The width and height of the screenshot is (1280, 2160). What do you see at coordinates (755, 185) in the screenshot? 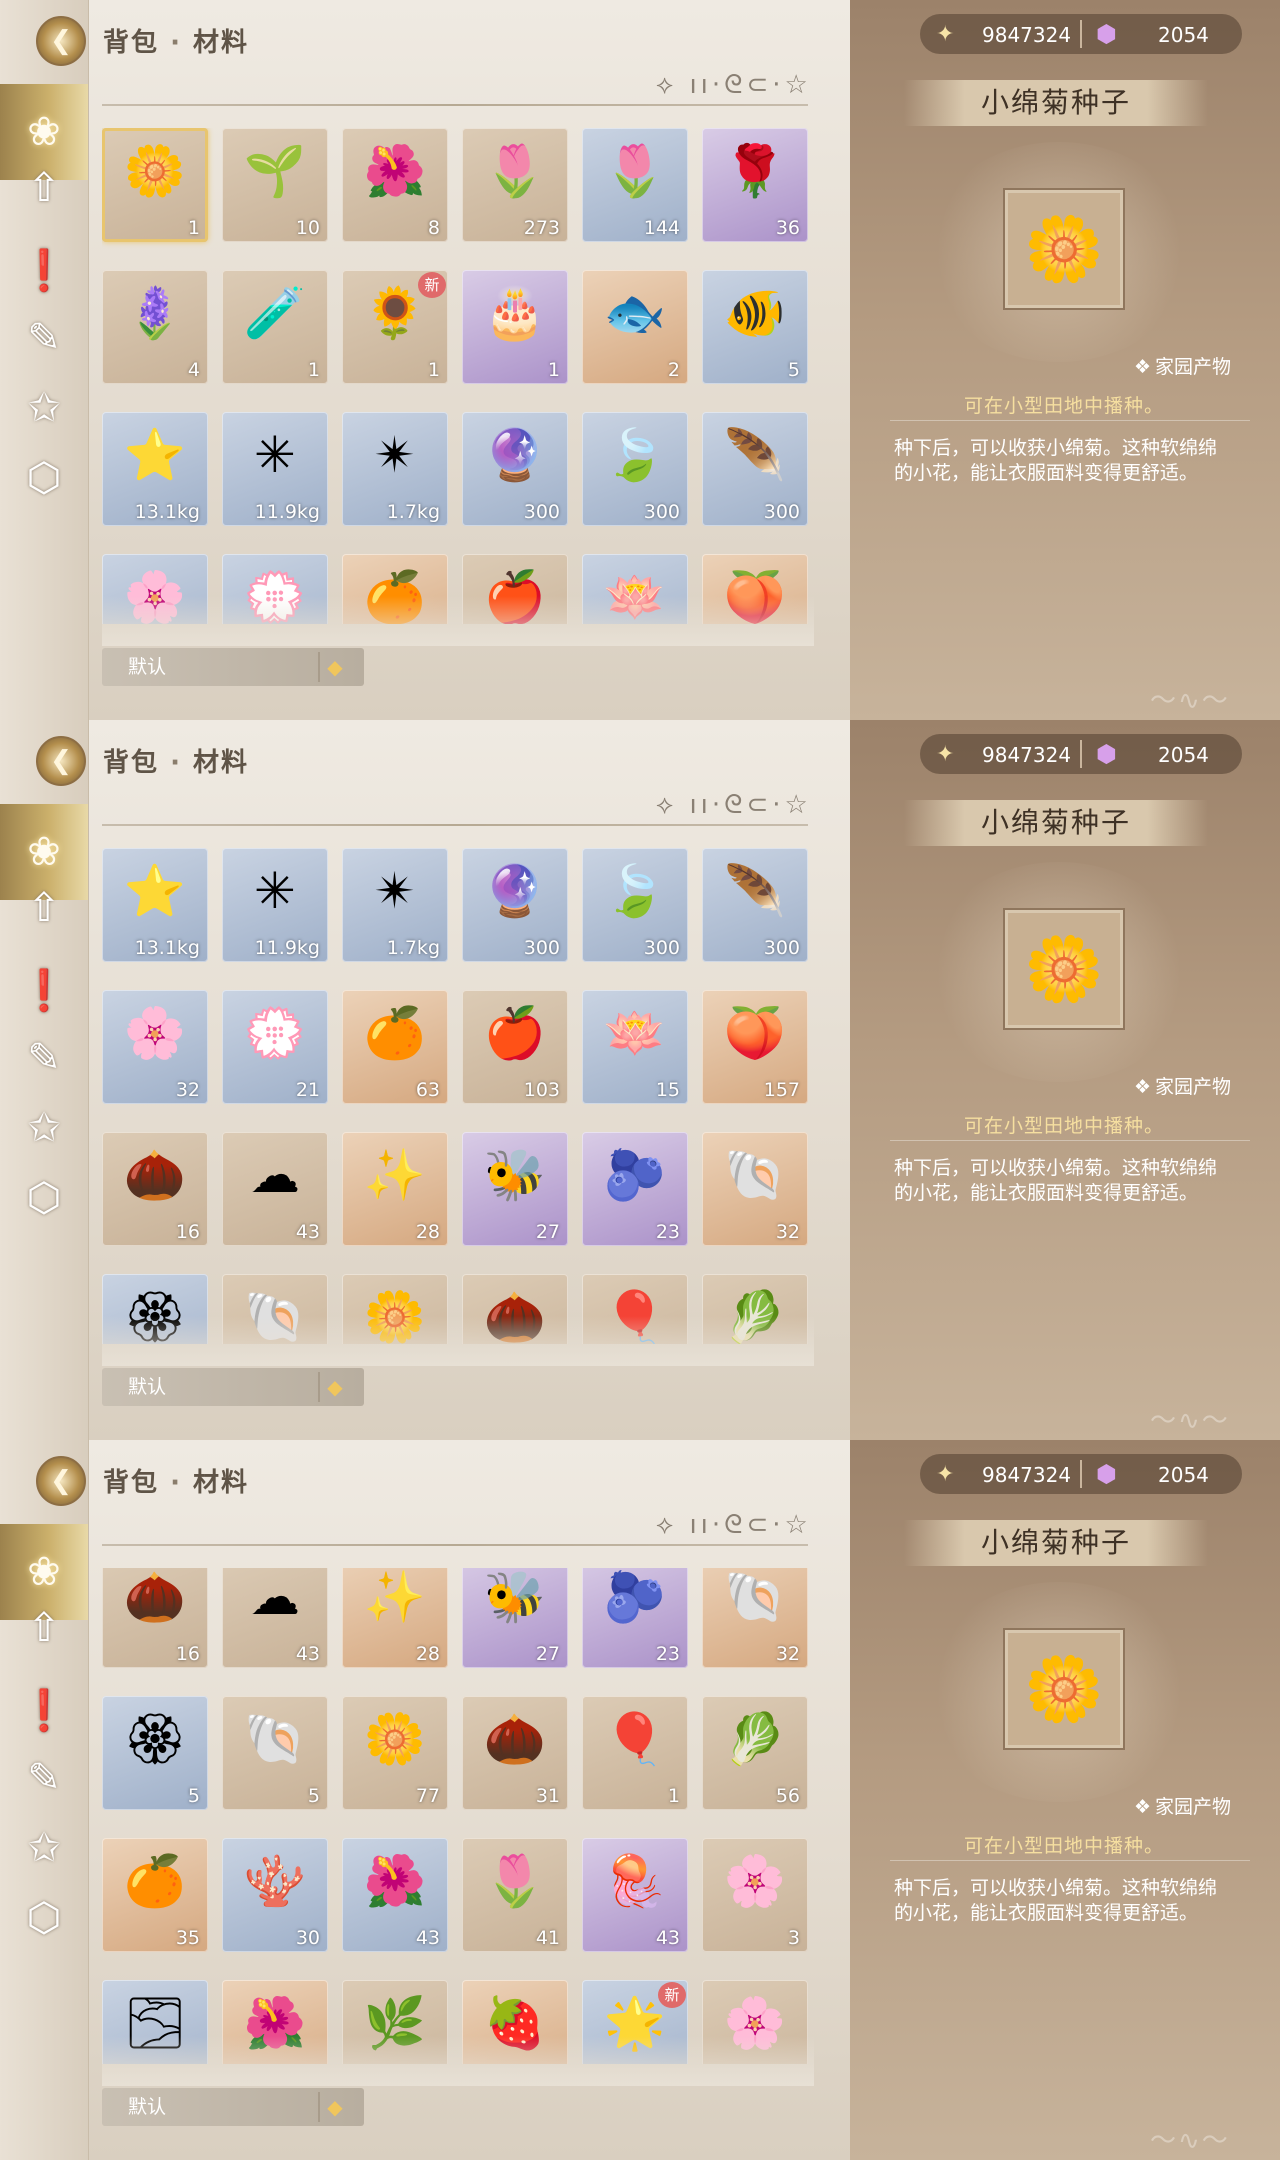
I see `item-slot-red-tulips: 🌹 36` at bounding box center [755, 185].